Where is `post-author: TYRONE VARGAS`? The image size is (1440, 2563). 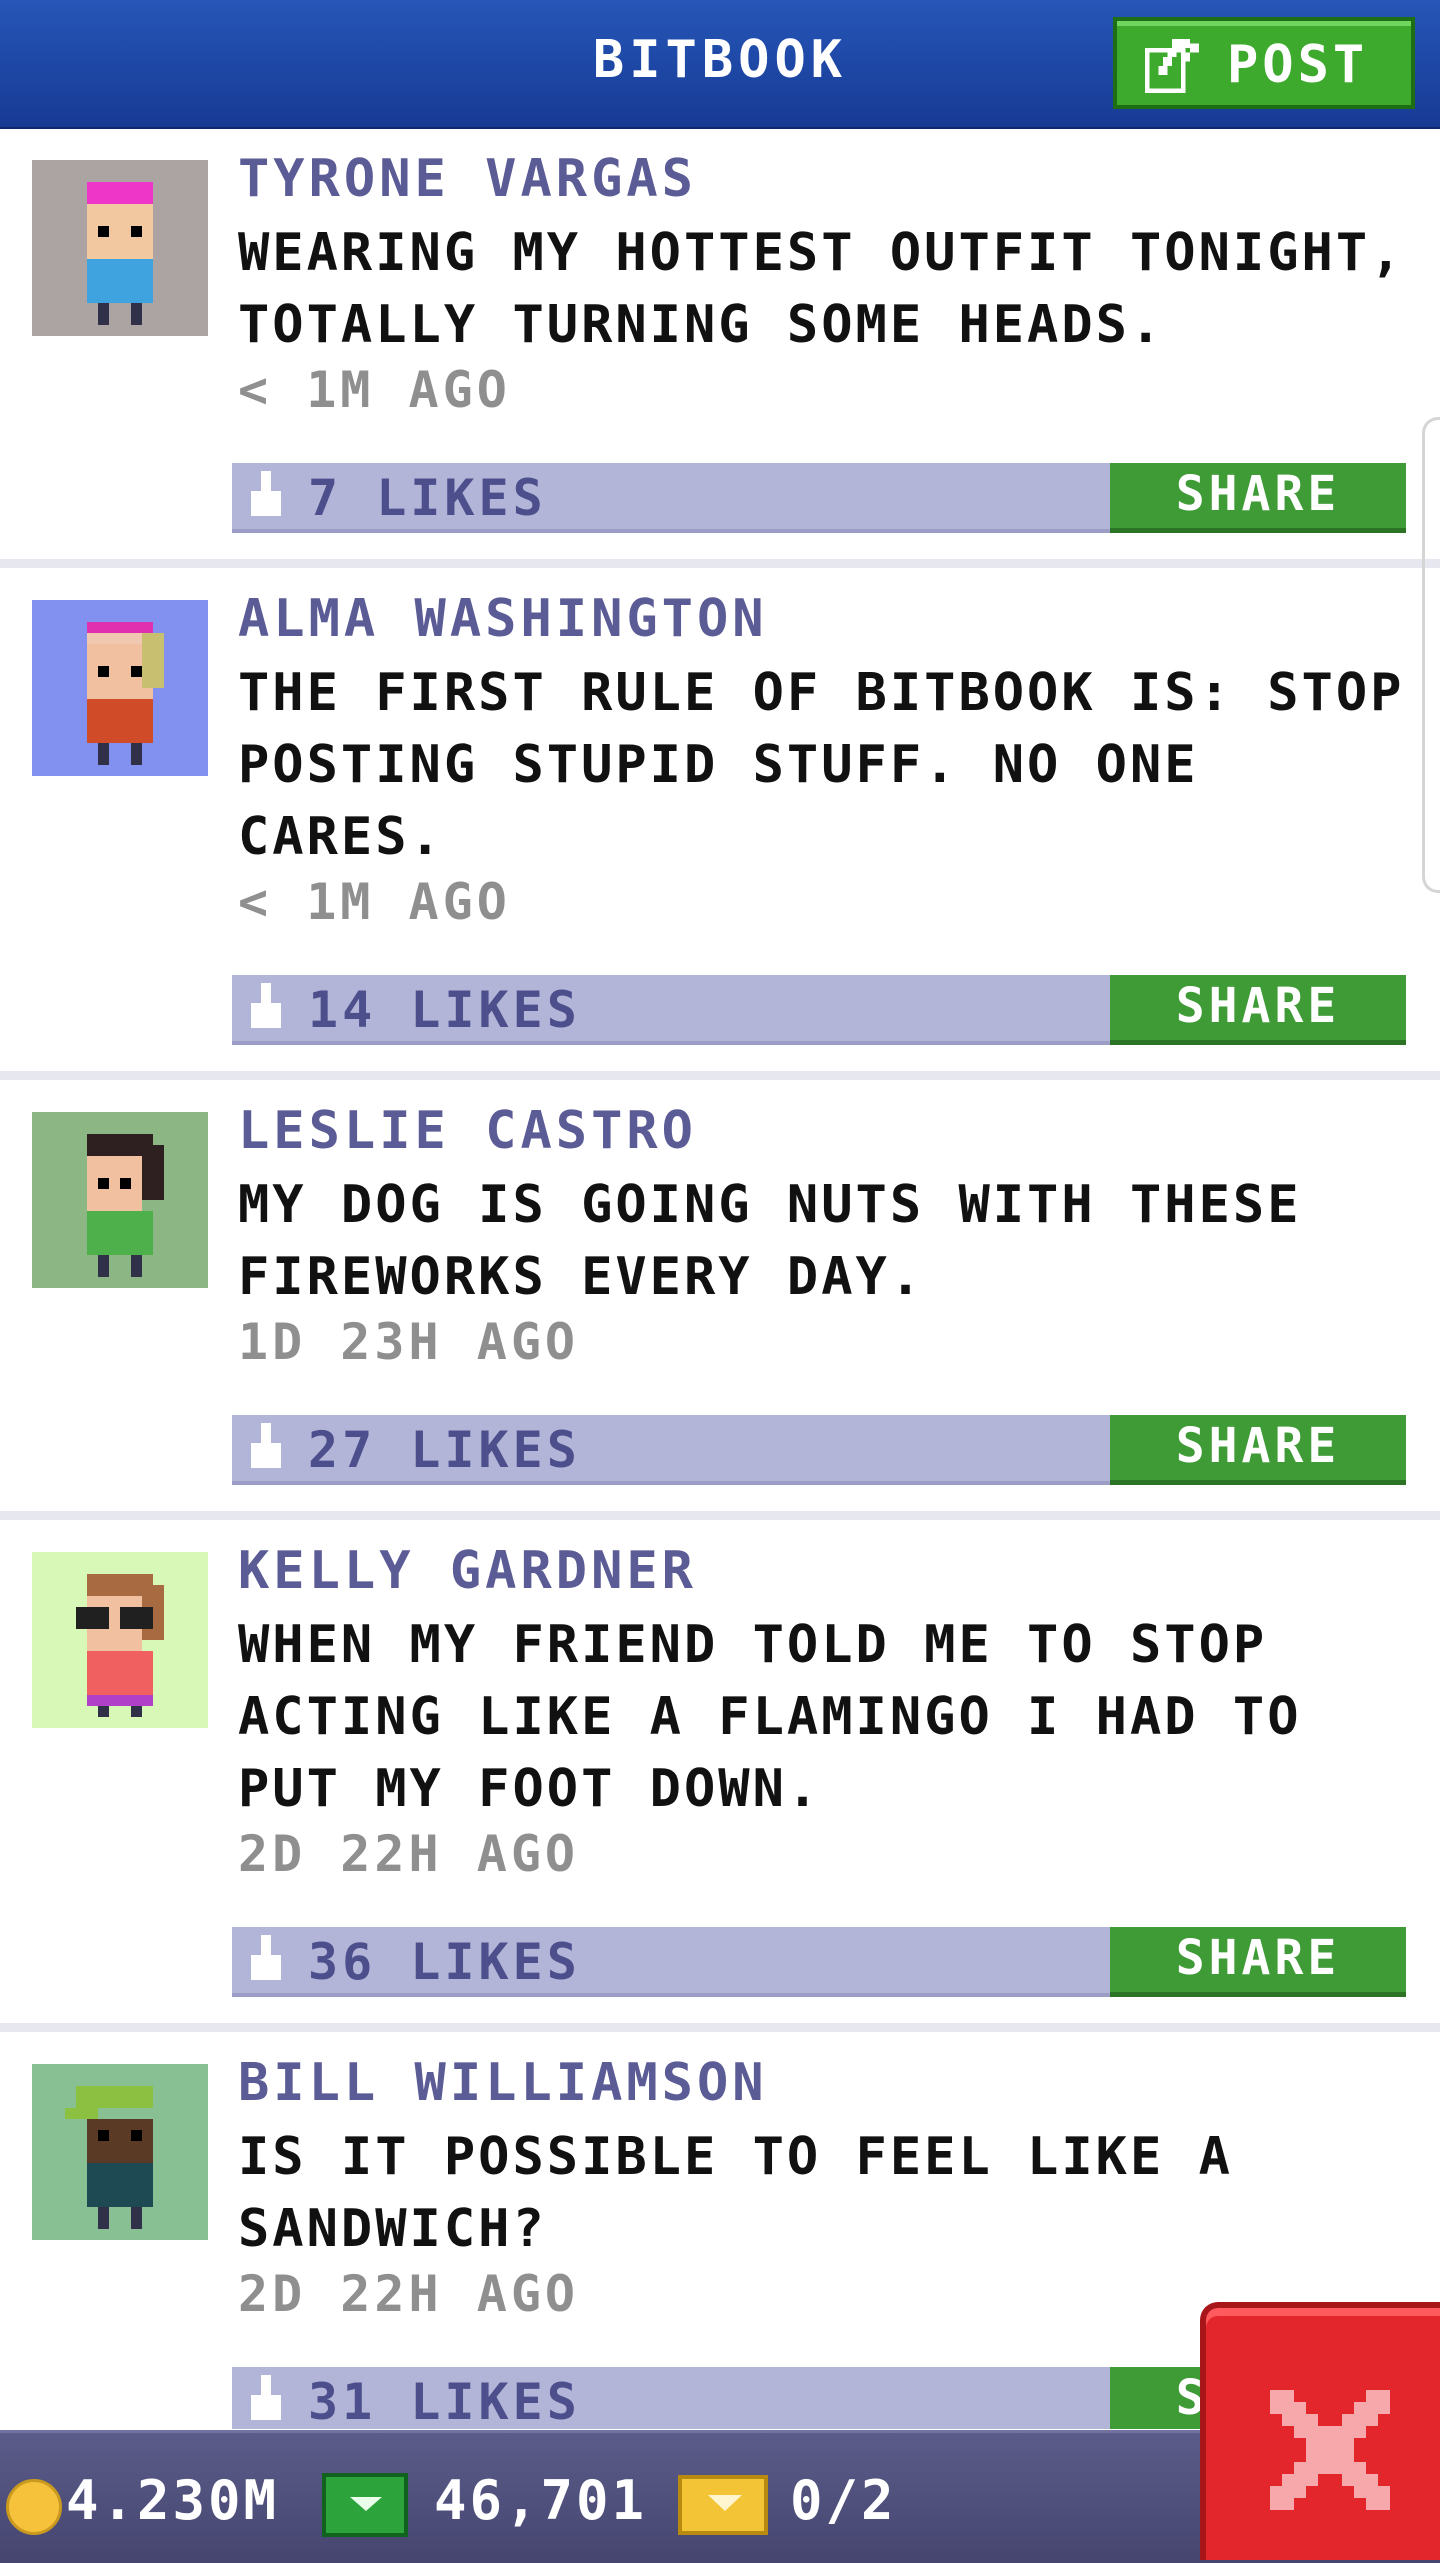
post-author: TYRONE VARGAS is located at coordinates (467, 179).